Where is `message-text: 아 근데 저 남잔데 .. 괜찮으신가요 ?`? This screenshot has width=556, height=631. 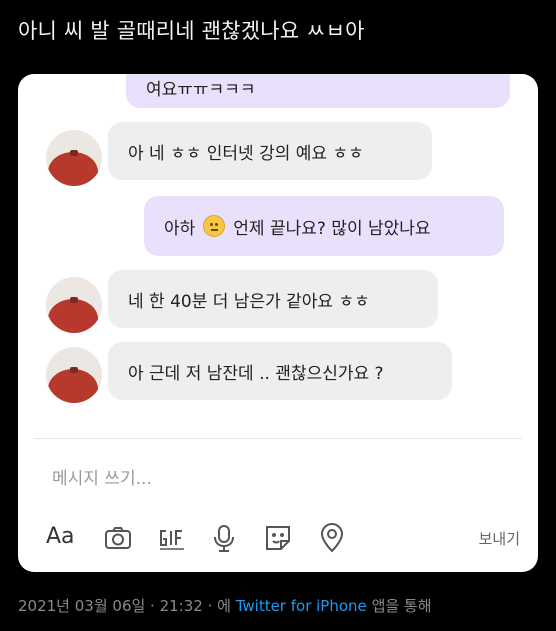
message-text: 아 근데 저 남잔데 .. 괜찮으신가요 ? is located at coordinates (256, 373).